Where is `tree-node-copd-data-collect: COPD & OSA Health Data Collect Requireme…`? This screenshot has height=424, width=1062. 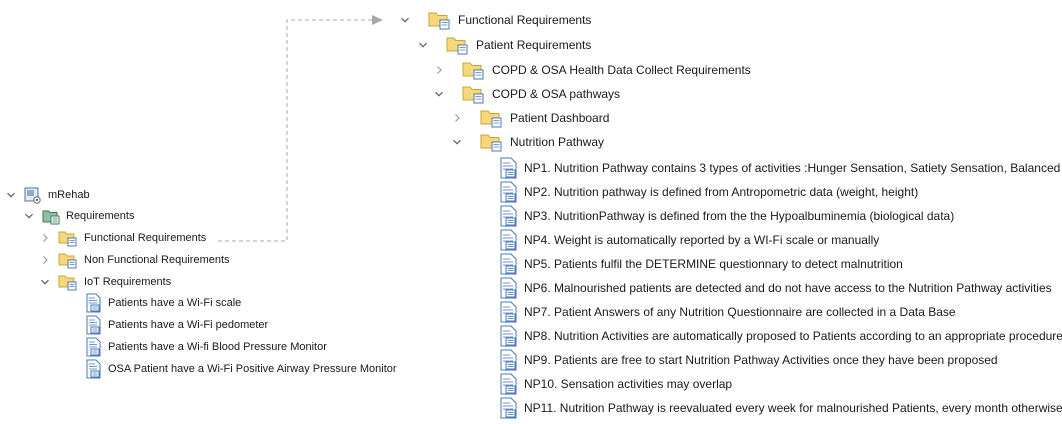 tree-node-copd-data-collect: COPD & OSA Health Data Collect Requireme… is located at coordinates (591, 70).